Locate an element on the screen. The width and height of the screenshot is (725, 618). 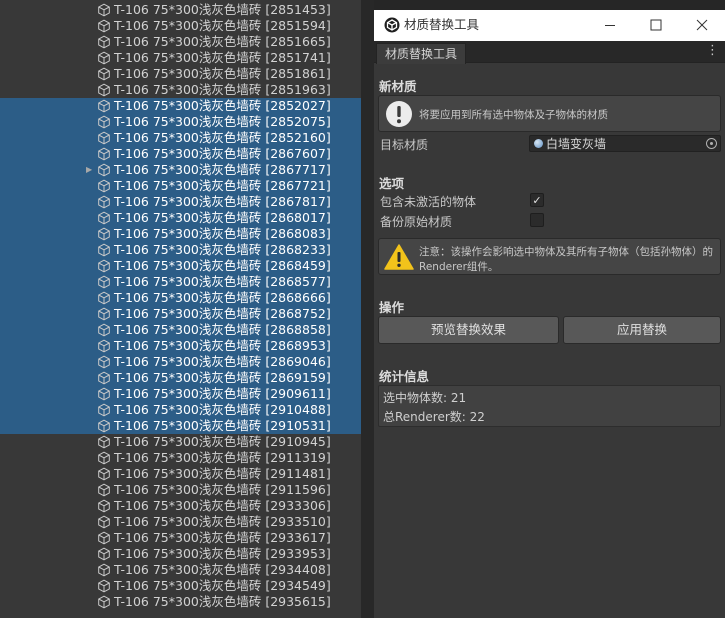
hierarchy-item: T-106 75*300浅灰色墙砖 [2933953] is located at coordinates (180, 554).